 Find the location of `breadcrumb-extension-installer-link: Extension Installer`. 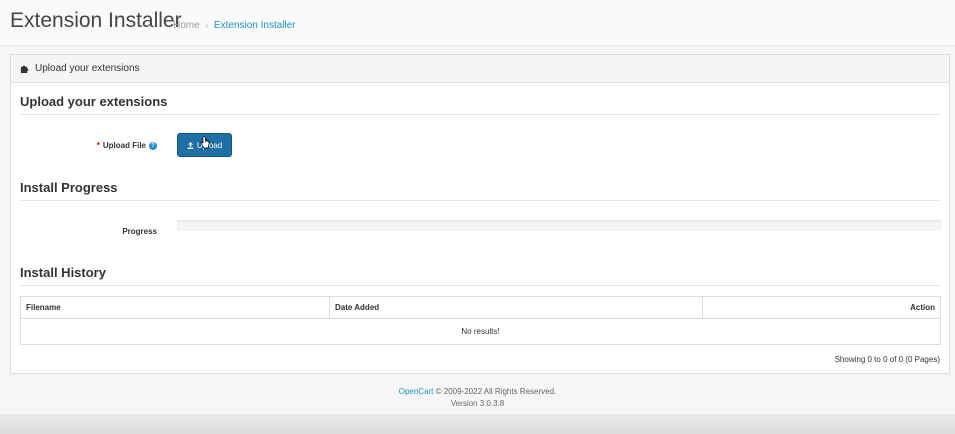

breadcrumb-extension-installer-link: Extension Installer is located at coordinates (255, 25).